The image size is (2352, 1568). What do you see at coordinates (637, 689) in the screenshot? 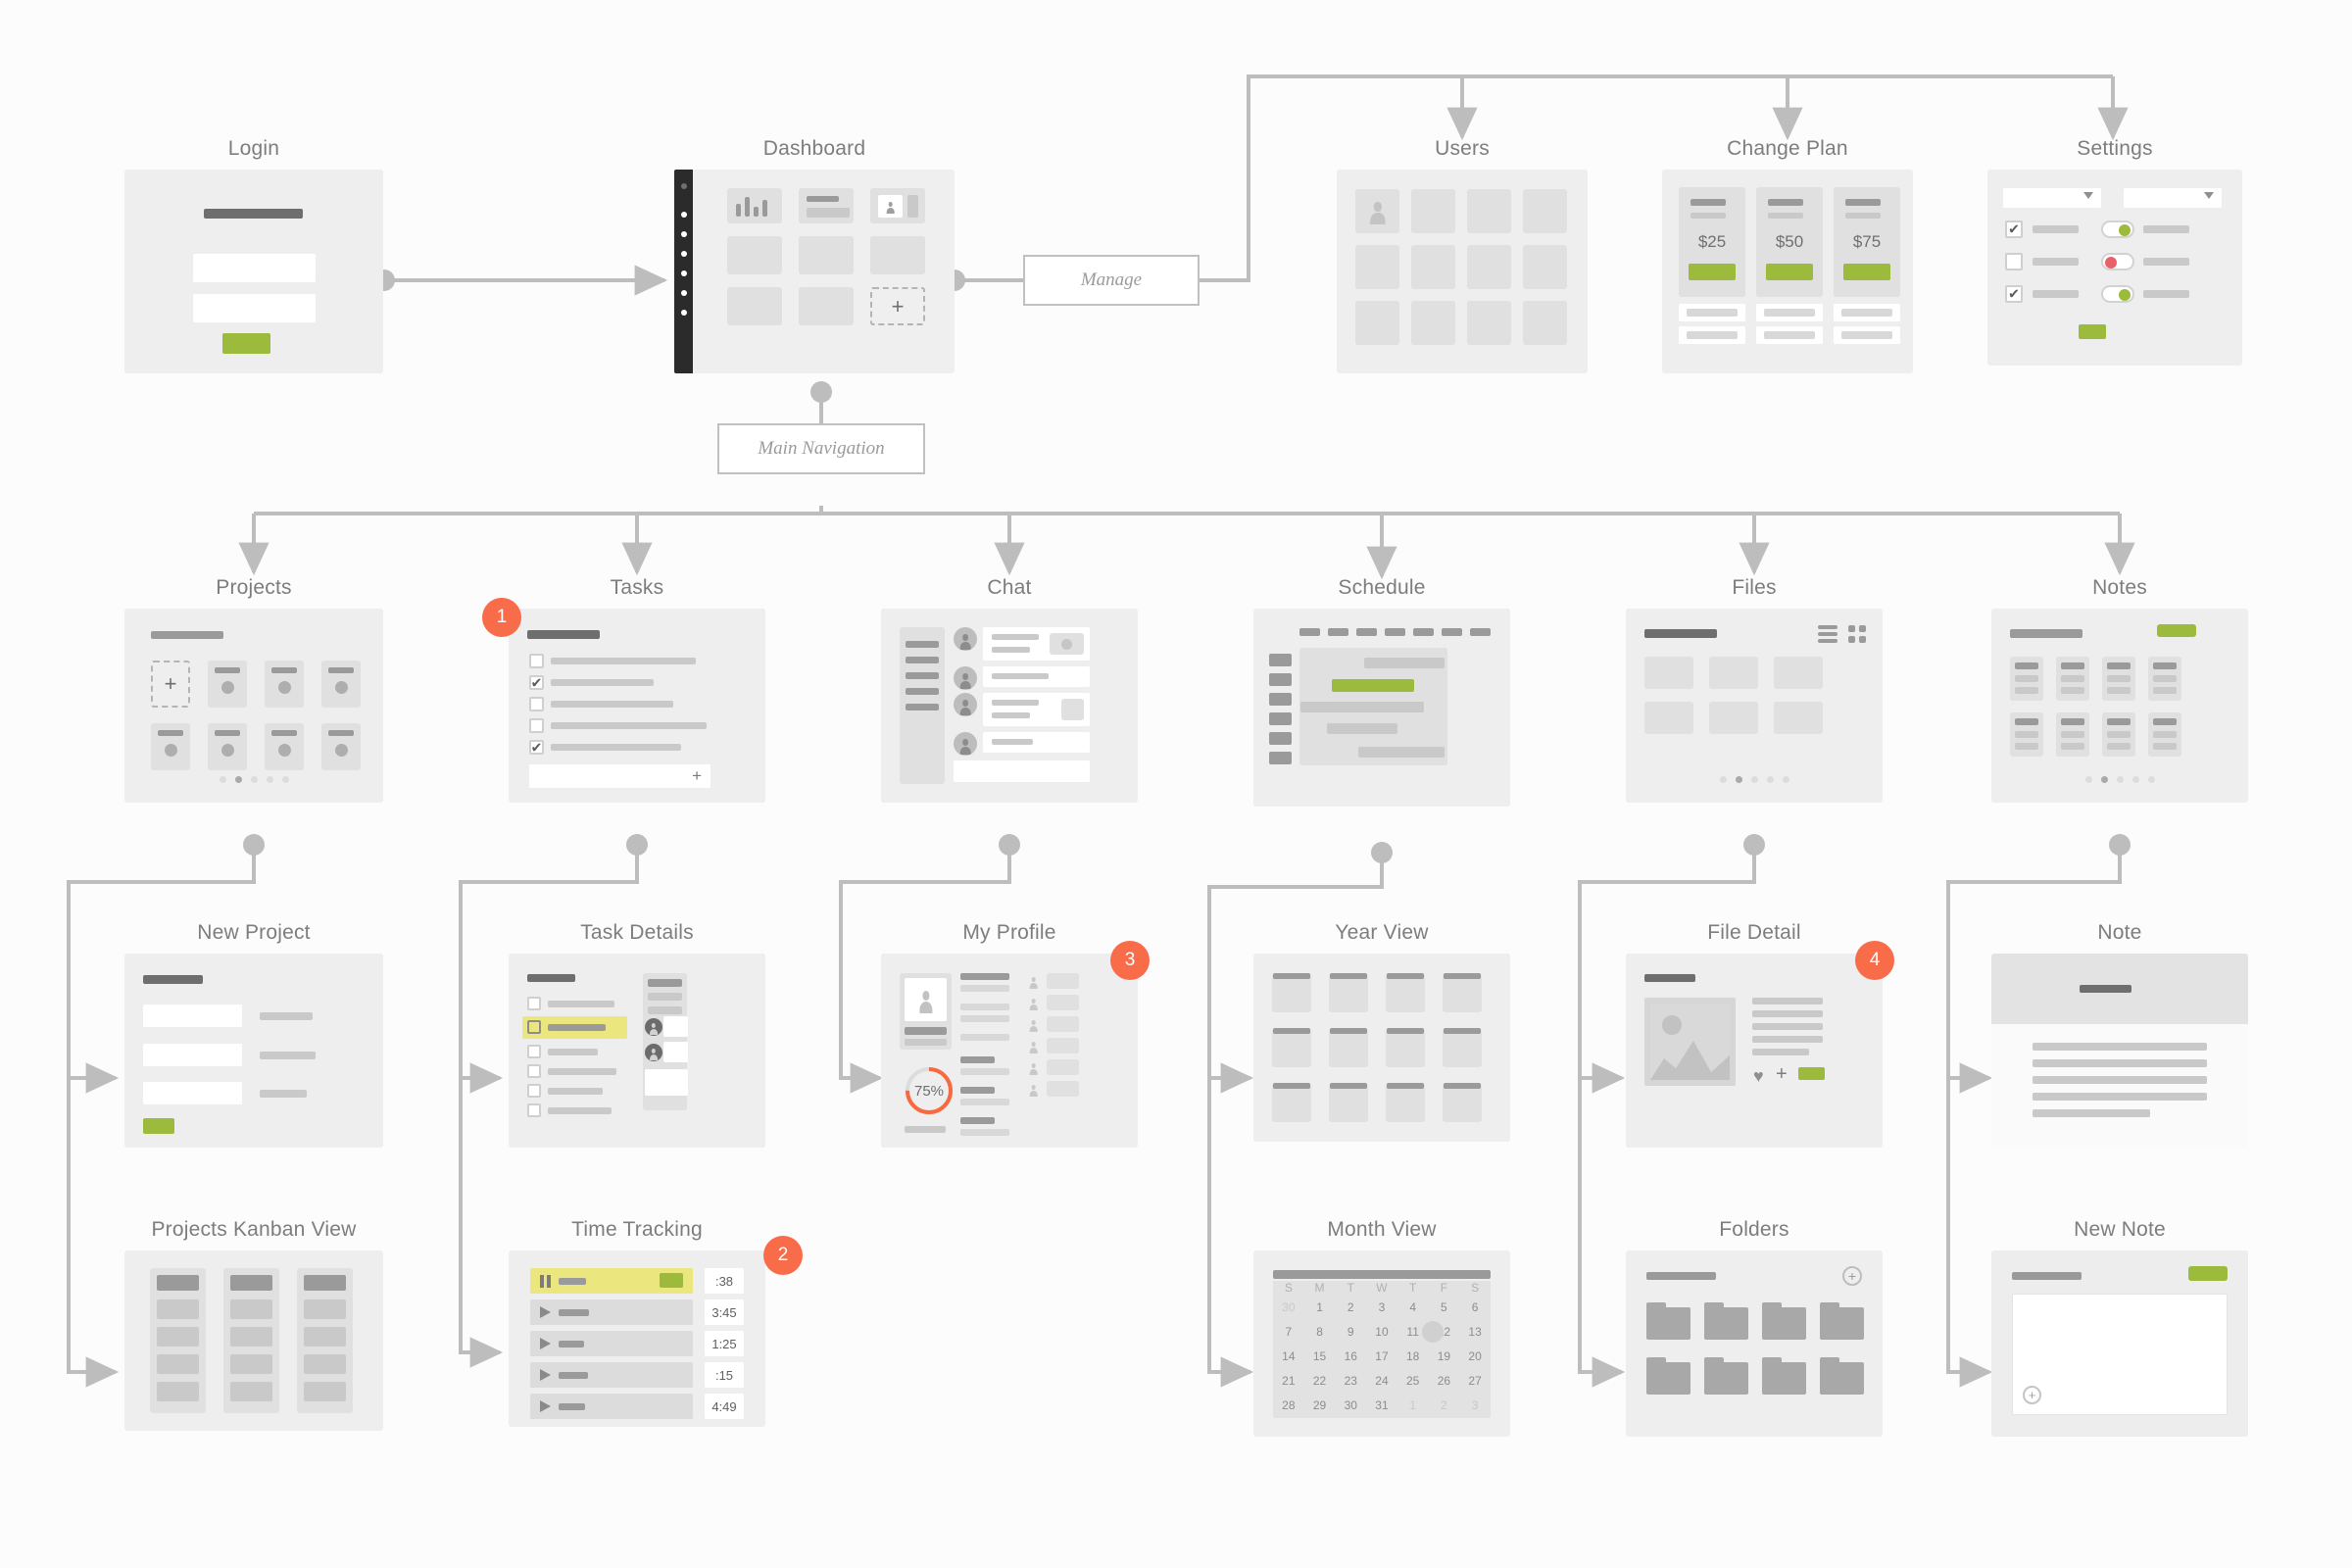
I see `node-tasks: Tasks +` at bounding box center [637, 689].